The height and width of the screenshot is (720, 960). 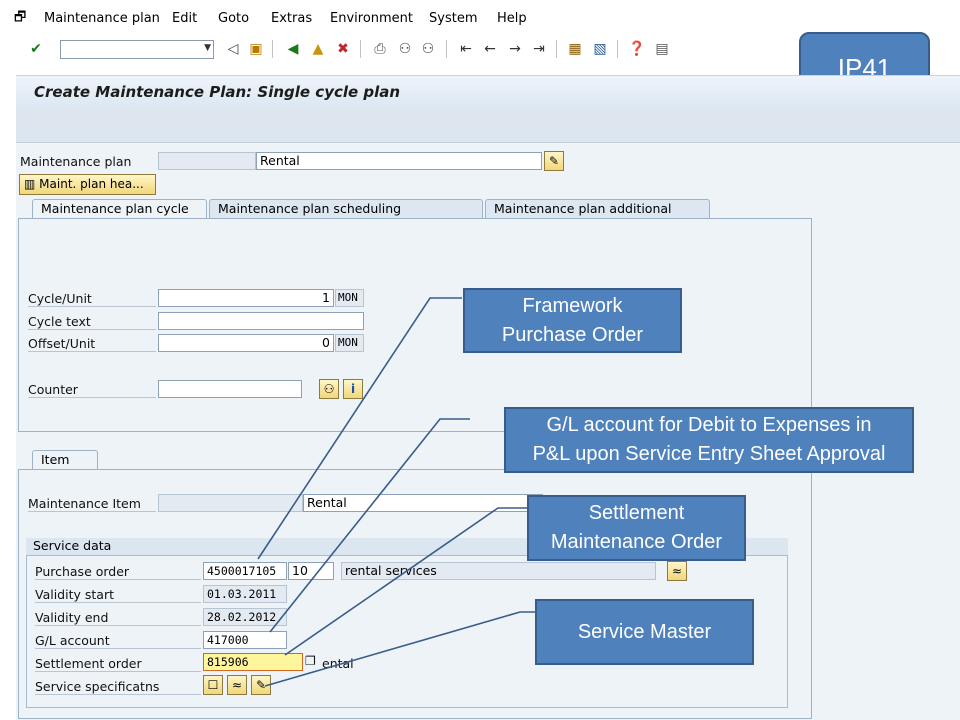 I want to click on create-session-icon: ▦, so click(x=575, y=49).